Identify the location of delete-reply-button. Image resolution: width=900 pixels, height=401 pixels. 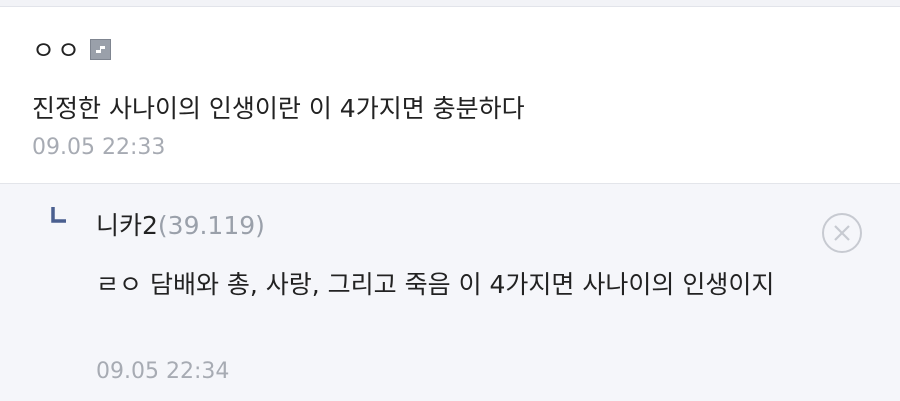
(842, 233).